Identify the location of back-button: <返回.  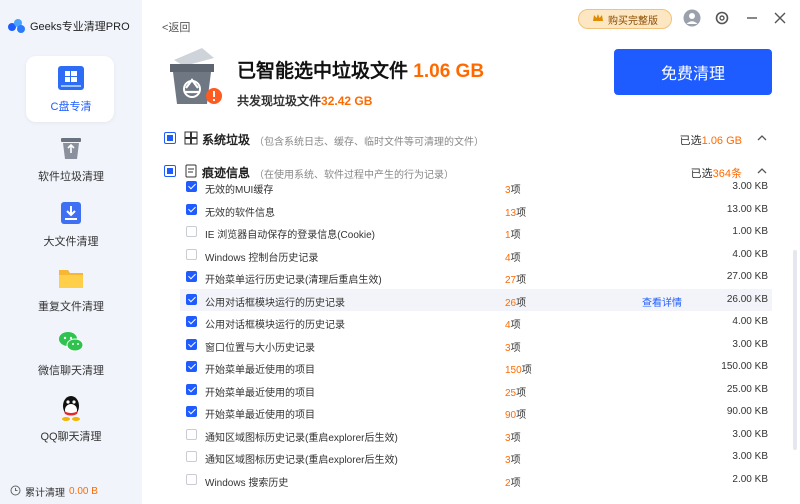
(176, 27).